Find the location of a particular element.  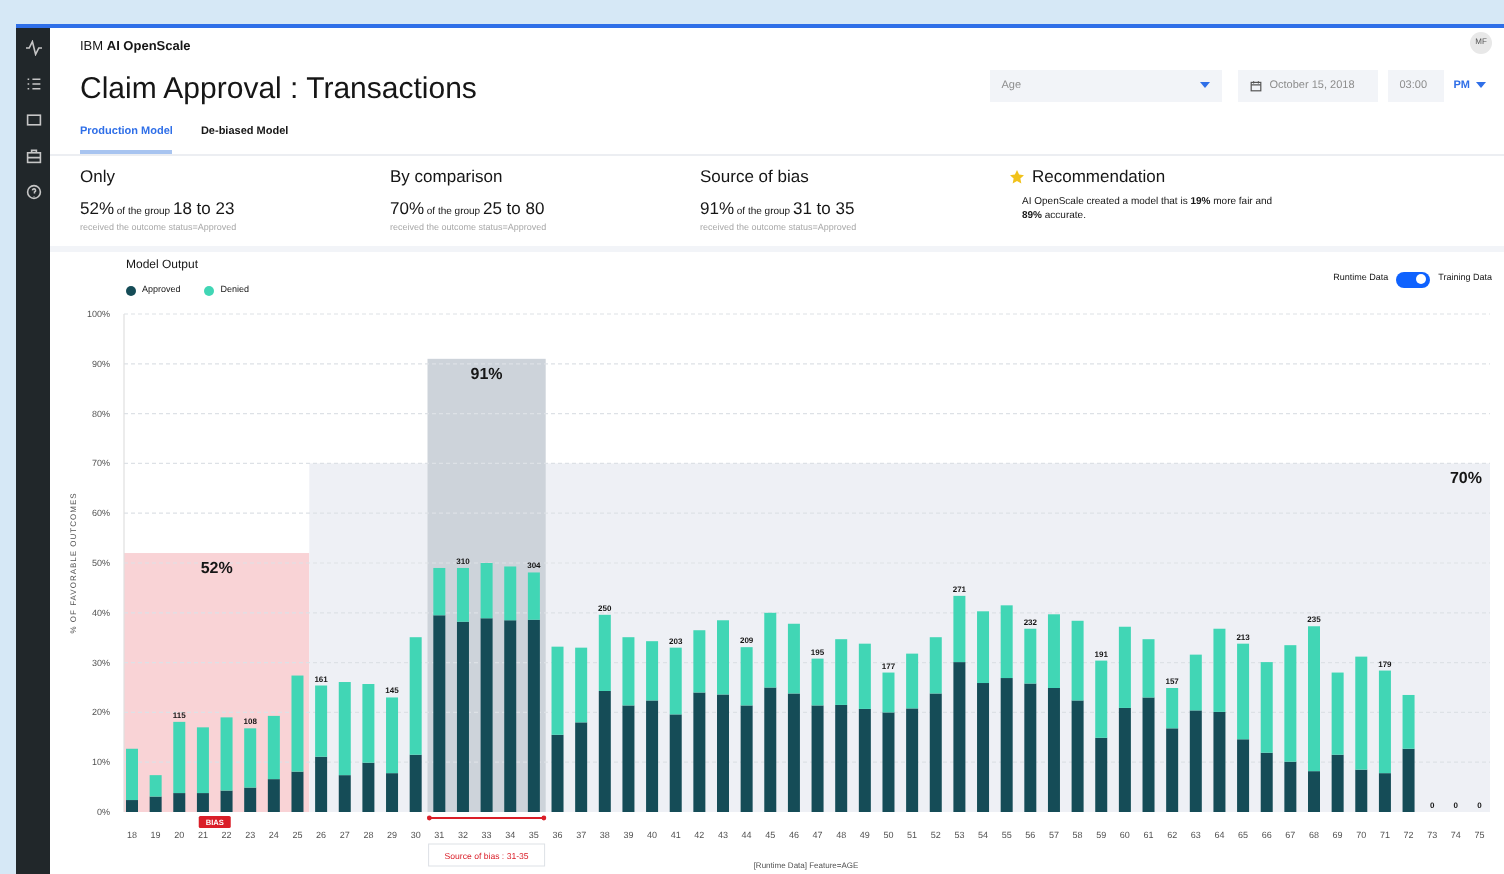

activity-icon is located at coordinates (33, 48).